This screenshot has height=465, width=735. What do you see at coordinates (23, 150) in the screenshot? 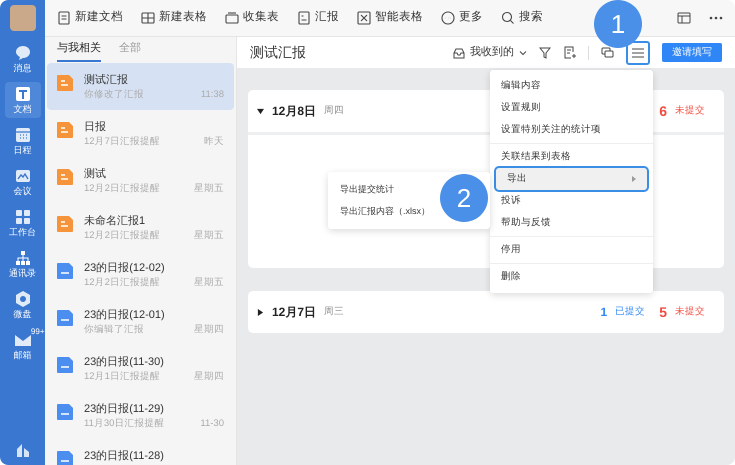
I see `sidebar-label: 日程` at bounding box center [23, 150].